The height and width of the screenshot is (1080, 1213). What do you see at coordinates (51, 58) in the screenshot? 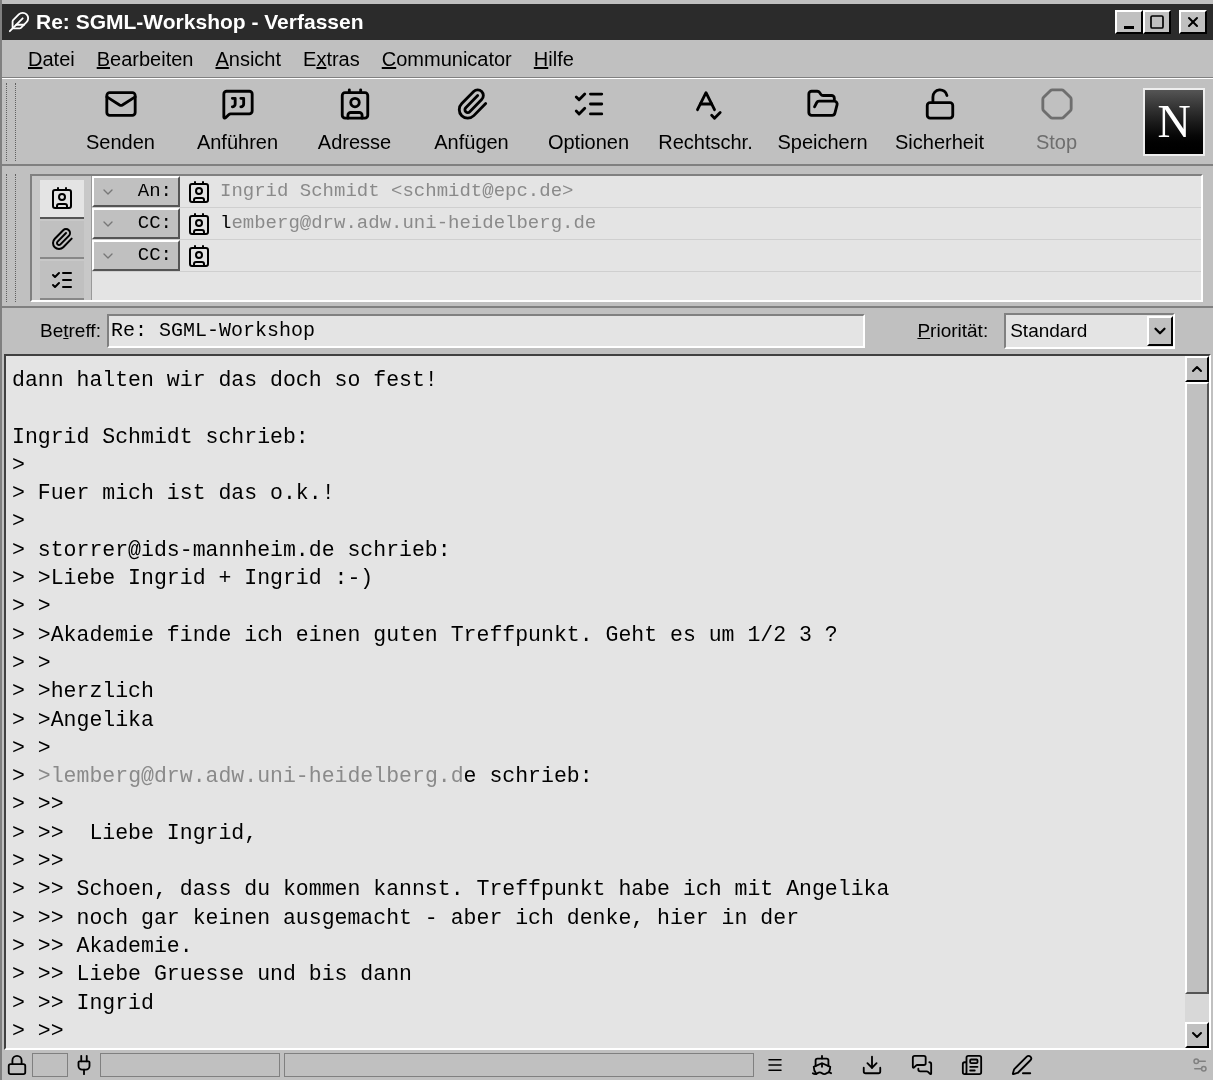
I see `menu-item: Datei` at bounding box center [51, 58].